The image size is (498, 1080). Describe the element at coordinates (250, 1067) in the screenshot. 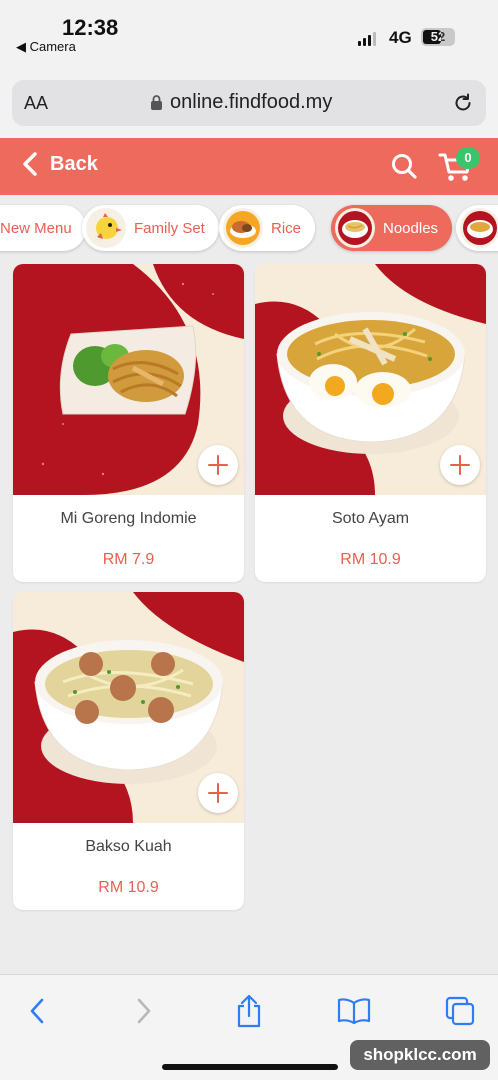

I see `home-indicator` at that location.